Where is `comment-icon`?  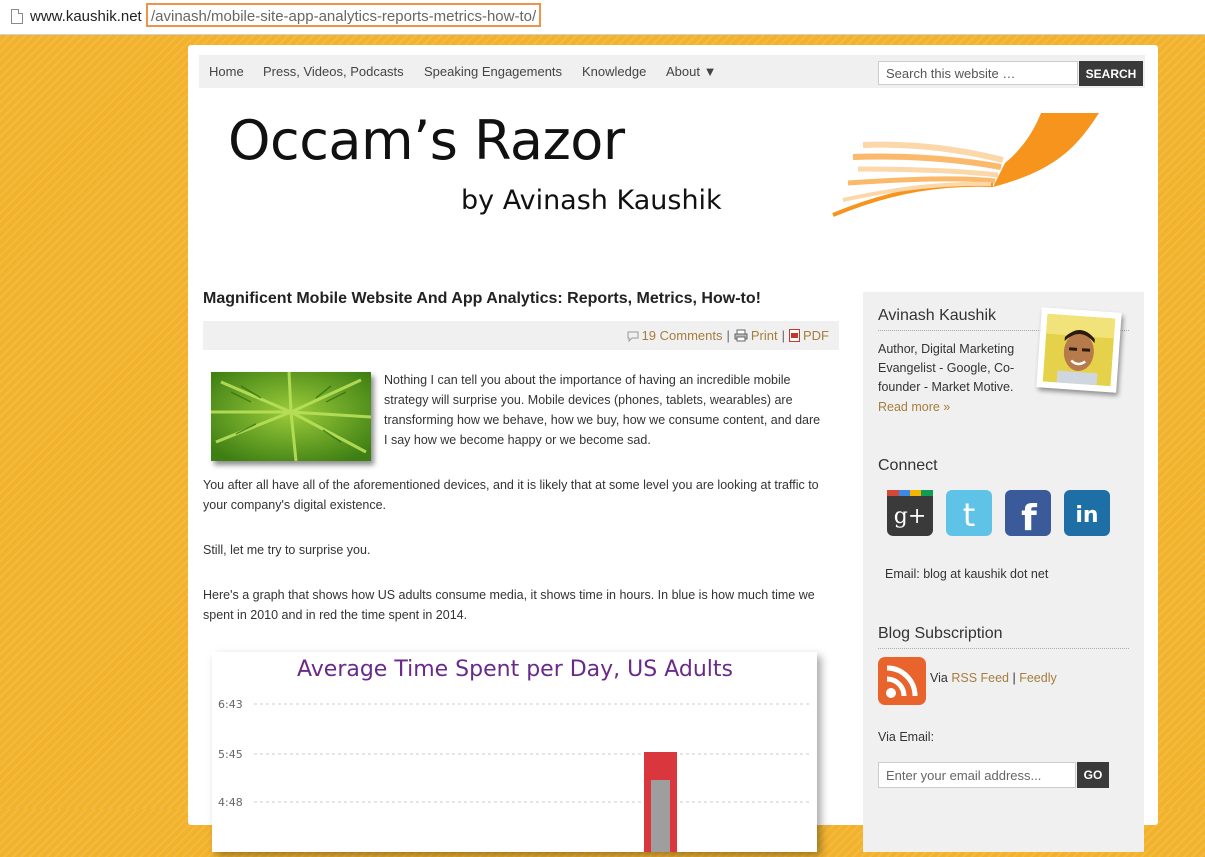
comment-icon is located at coordinates (633, 337).